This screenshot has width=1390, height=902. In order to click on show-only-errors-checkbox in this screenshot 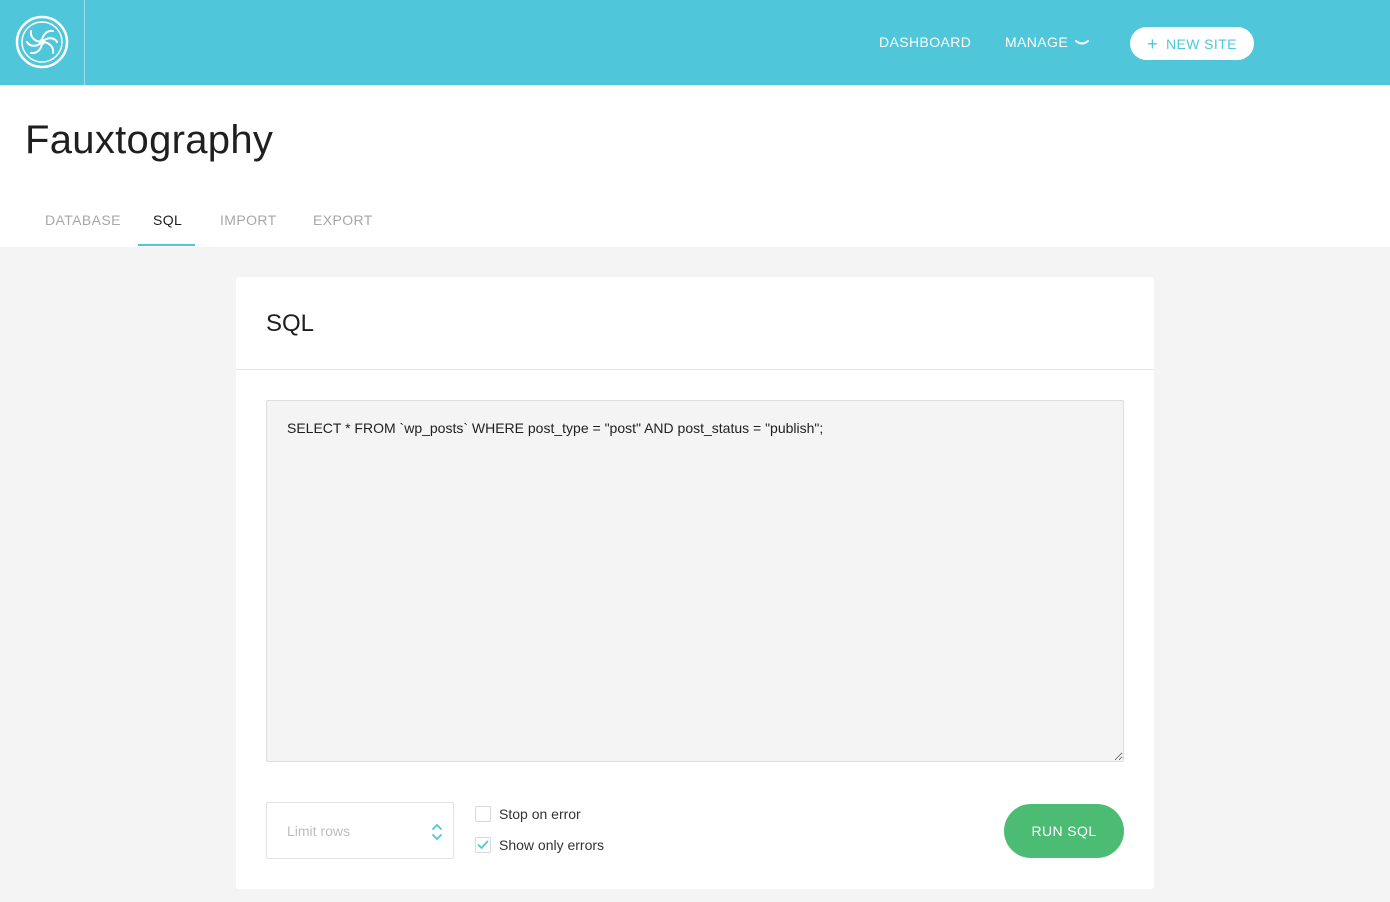, I will do `click(483, 845)`.